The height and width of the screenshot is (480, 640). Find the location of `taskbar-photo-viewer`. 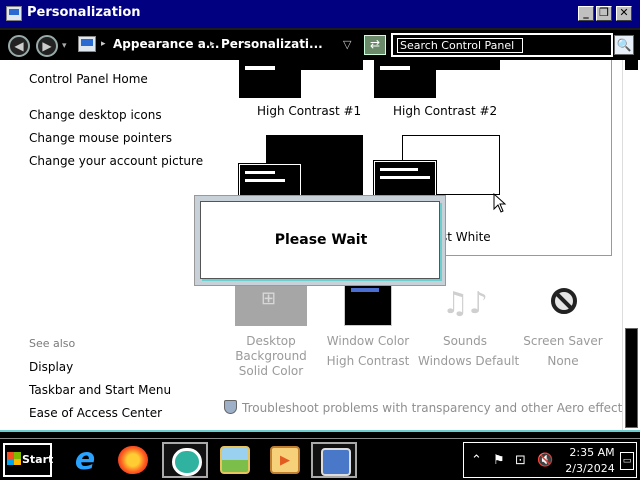

taskbar-photo-viewer is located at coordinates (235, 460).